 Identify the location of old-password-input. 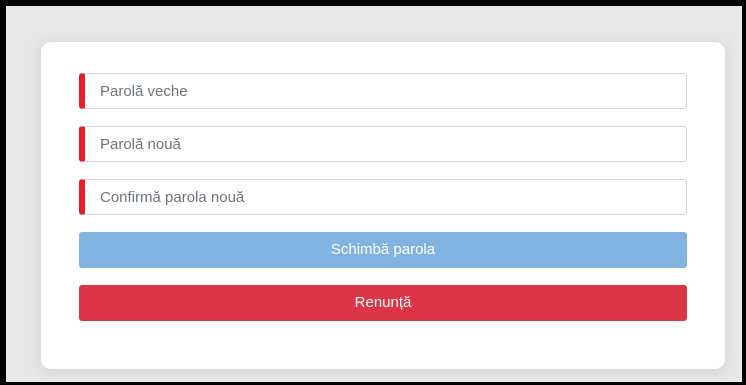
(385, 91).